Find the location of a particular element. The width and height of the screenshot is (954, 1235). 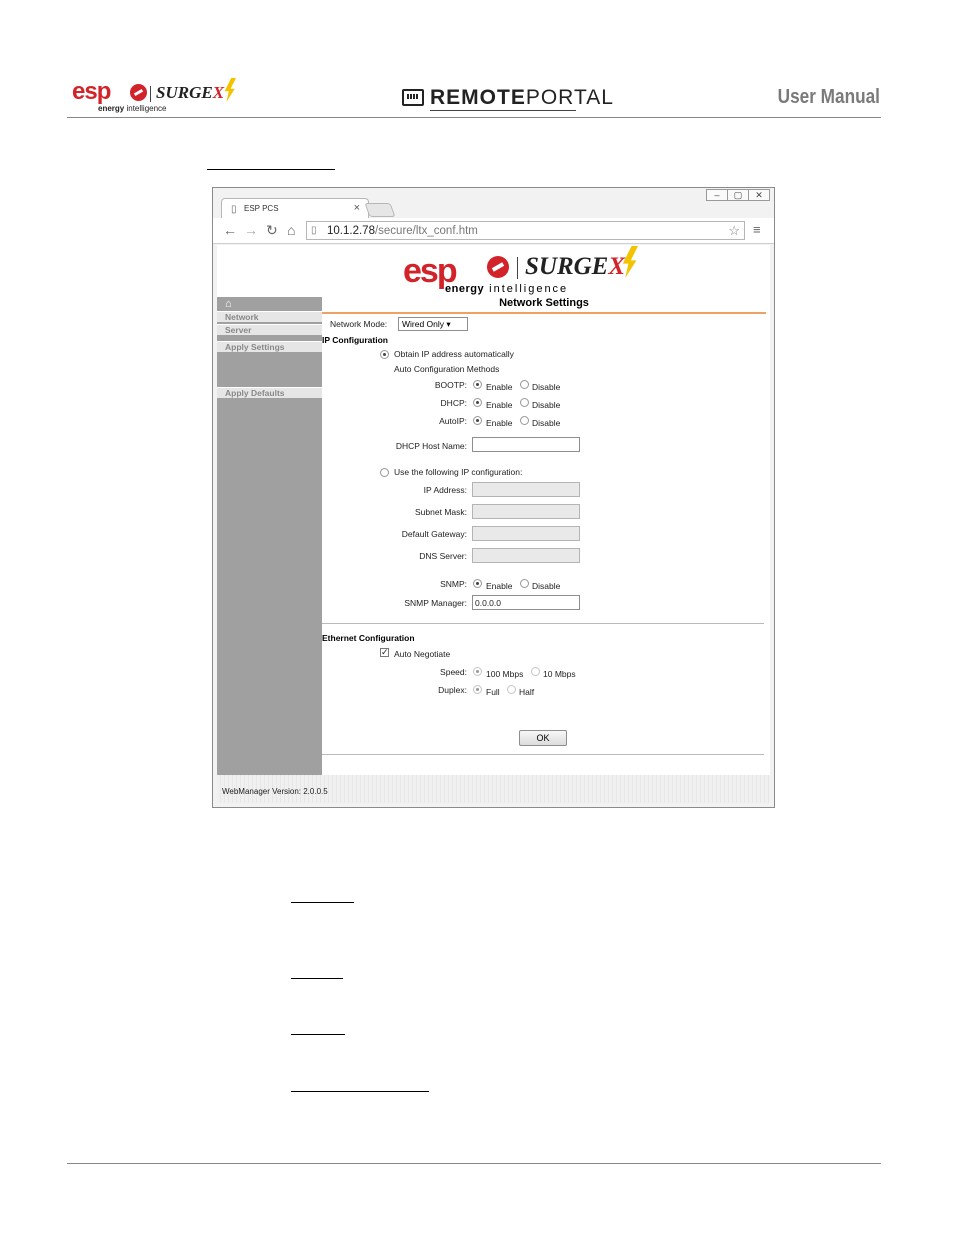

subnet-mask-input is located at coordinates (526, 511).